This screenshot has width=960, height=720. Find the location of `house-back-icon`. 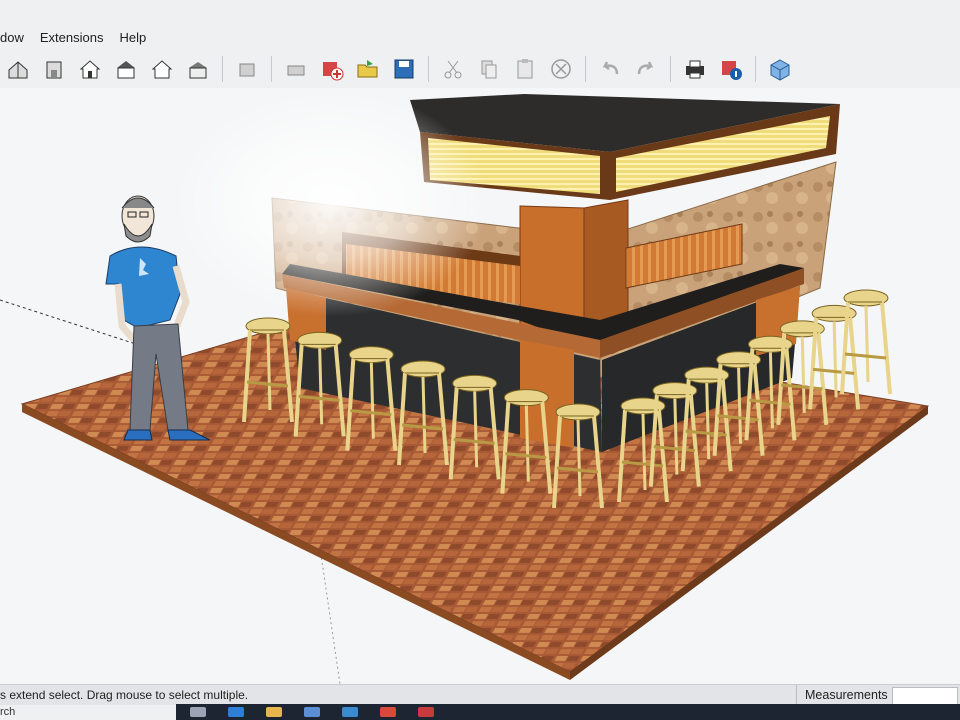

house-back-icon is located at coordinates (162, 69).